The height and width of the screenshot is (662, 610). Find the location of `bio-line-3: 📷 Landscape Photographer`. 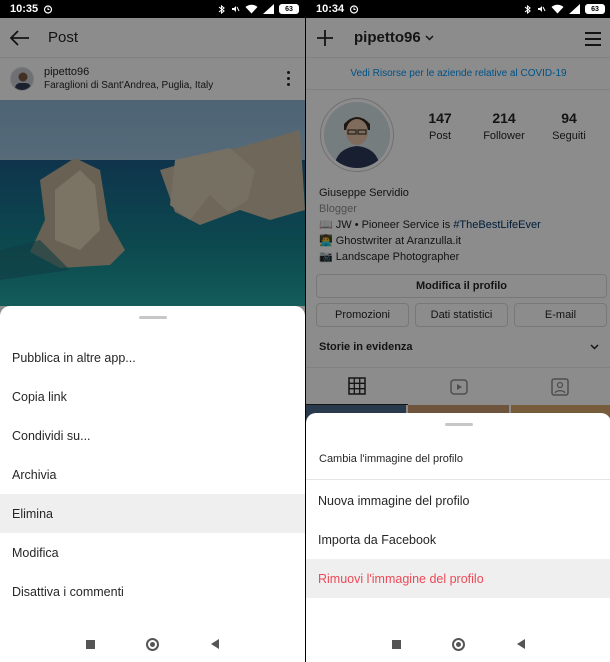

bio-line-3: 📷 Landscape Photographer is located at coordinates (389, 257).